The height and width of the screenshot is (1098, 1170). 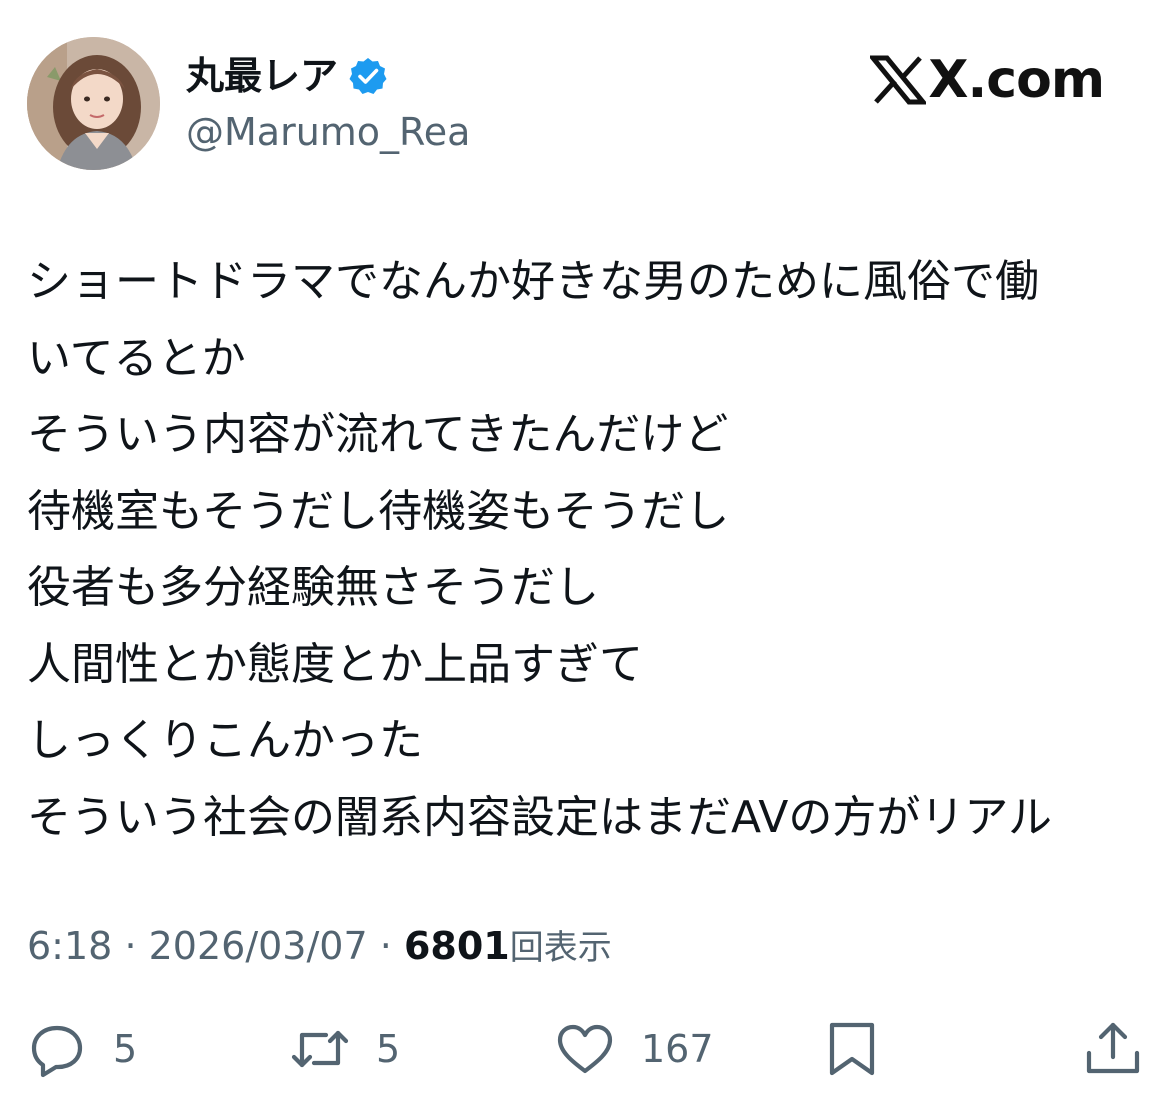 I want to click on like-count: 167, so click(x=677, y=1049).